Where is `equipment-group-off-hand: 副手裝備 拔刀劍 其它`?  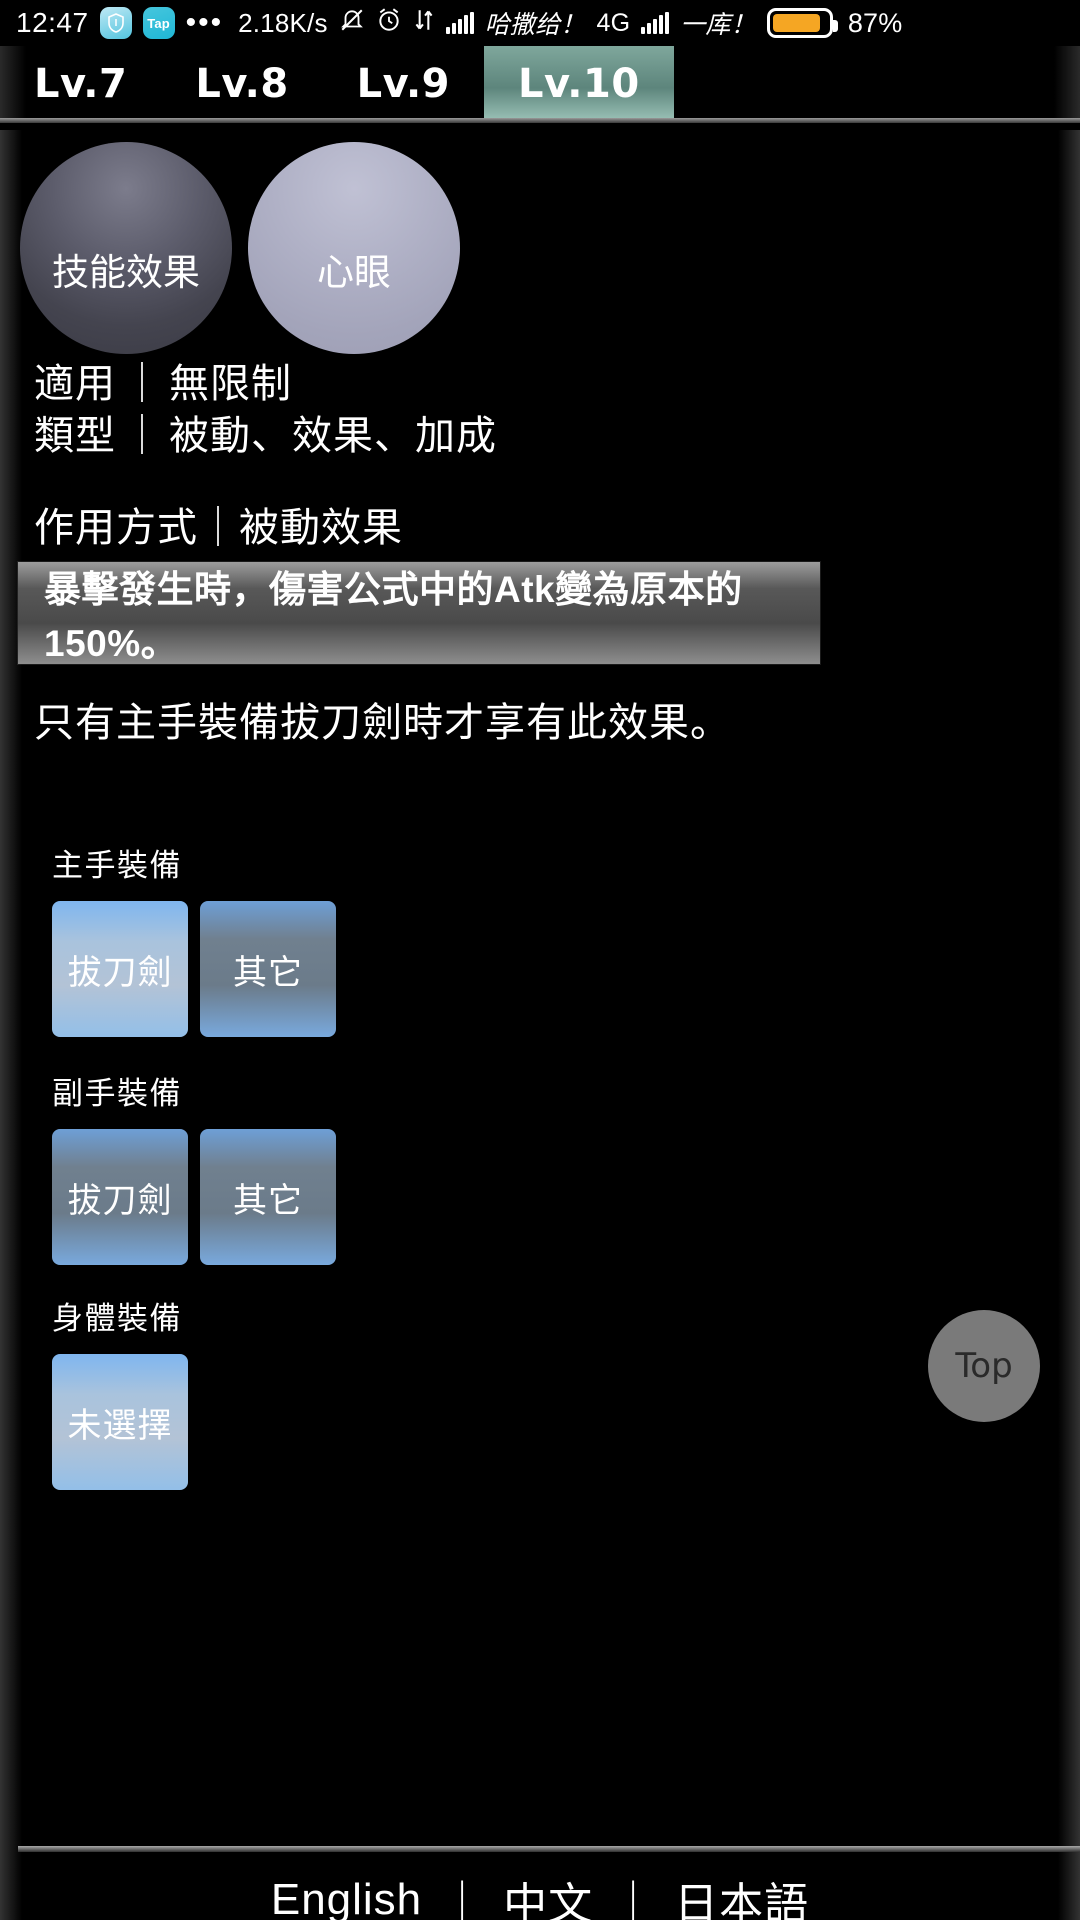
equipment-group-off-hand: 副手裝備 拔刀劍 其它 is located at coordinates (194, 1166).